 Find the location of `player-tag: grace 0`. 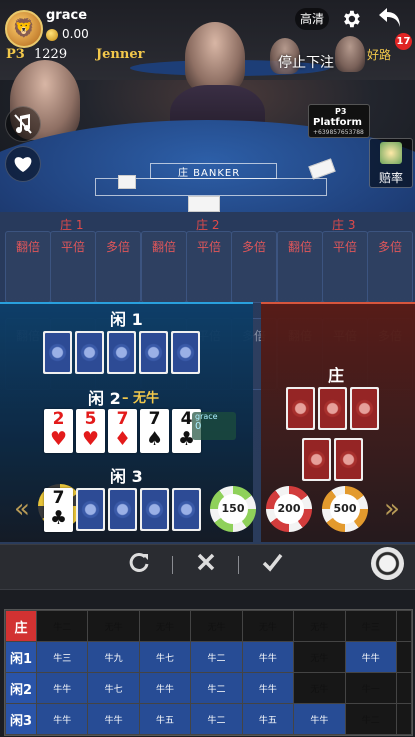

player-tag: grace 0 is located at coordinates (214, 426).